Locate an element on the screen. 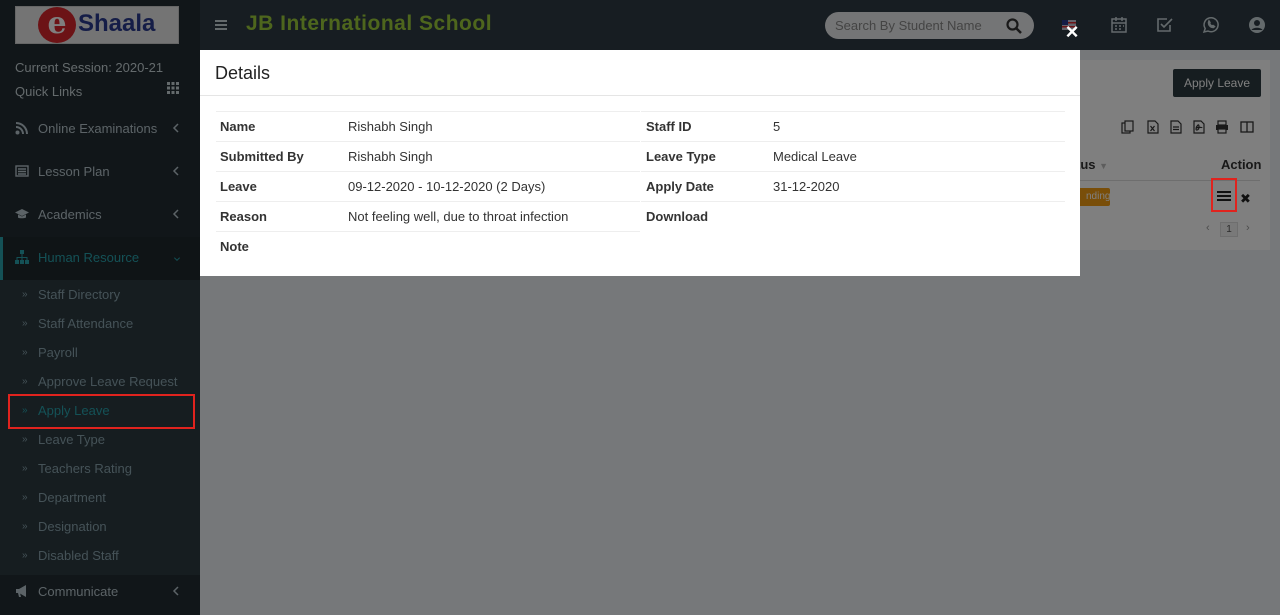 The width and height of the screenshot is (1280, 615). apply-leave-highlight is located at coordinates (101, 411).